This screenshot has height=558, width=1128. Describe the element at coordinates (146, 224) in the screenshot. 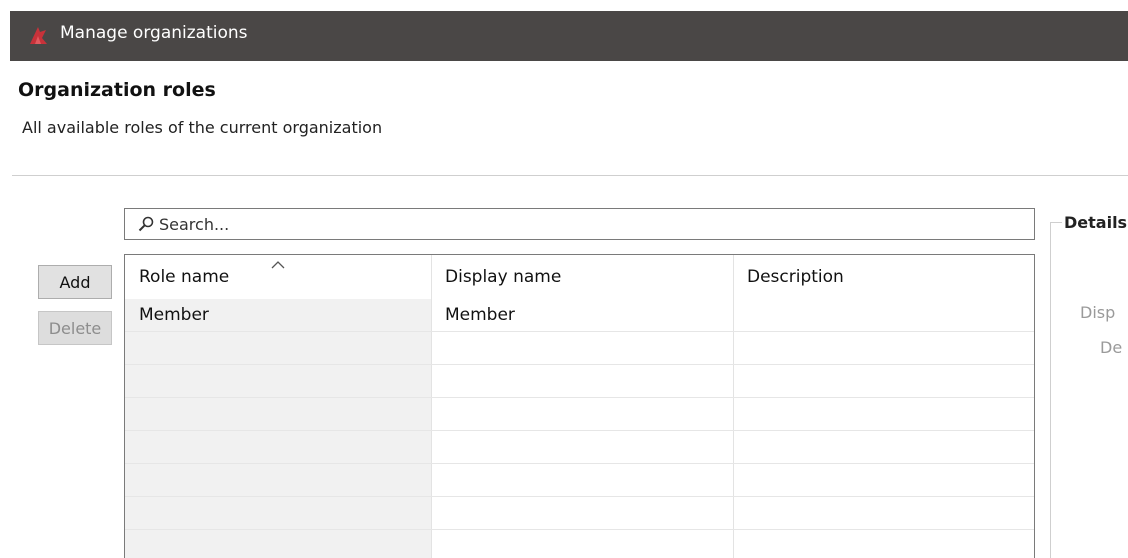

I see `search-icon` at that location.